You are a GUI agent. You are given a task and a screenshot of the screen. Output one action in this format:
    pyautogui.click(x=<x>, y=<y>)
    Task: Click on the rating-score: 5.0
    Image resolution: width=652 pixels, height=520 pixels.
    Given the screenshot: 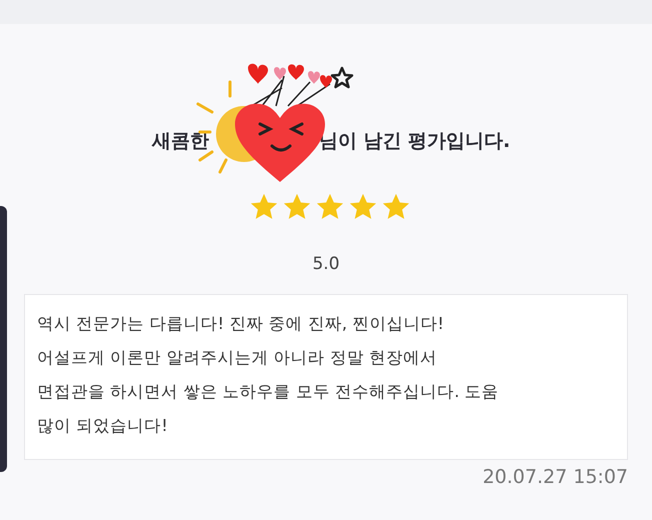 What is the action you would take?
    pyautogui.click(x=326, y=264)
    